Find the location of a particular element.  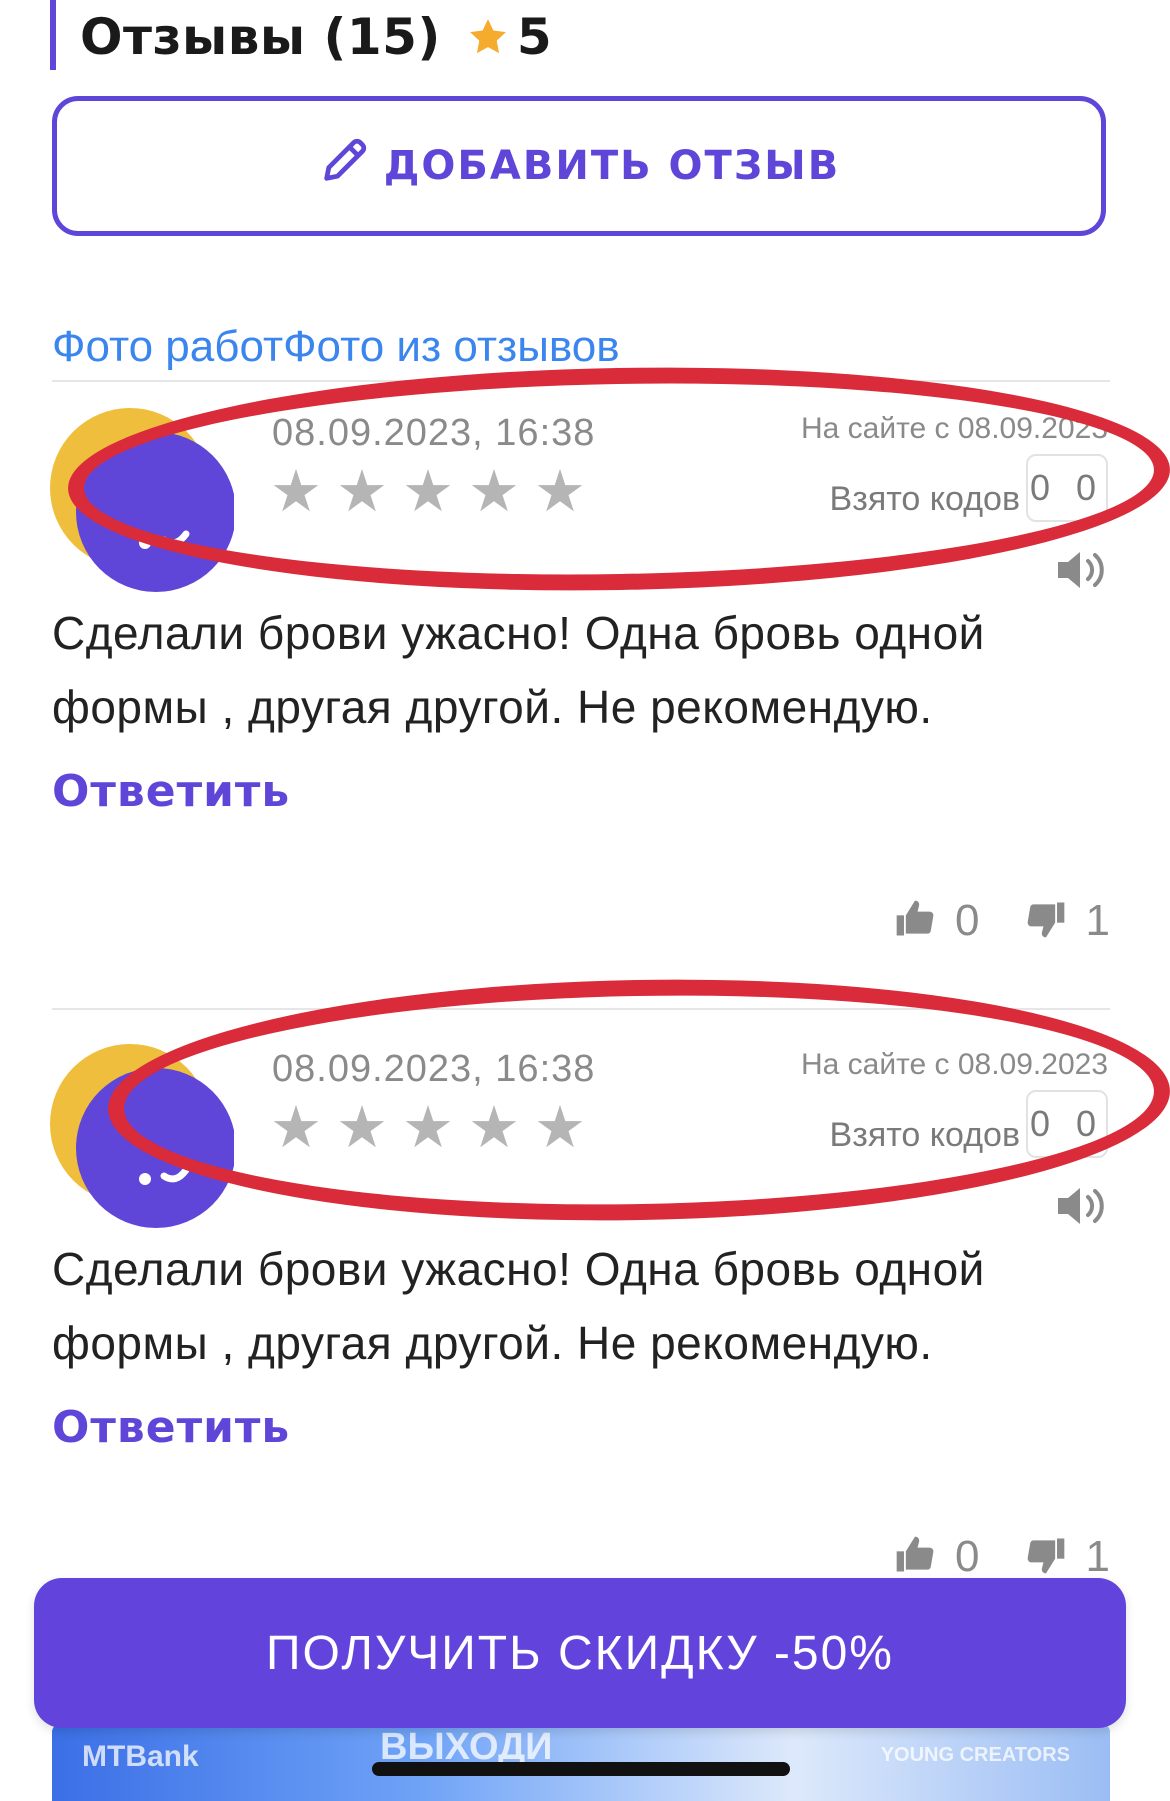

add-review-label: ДОБАВИТЬ ОТЗЫВ is located at coordinates (612, 166).